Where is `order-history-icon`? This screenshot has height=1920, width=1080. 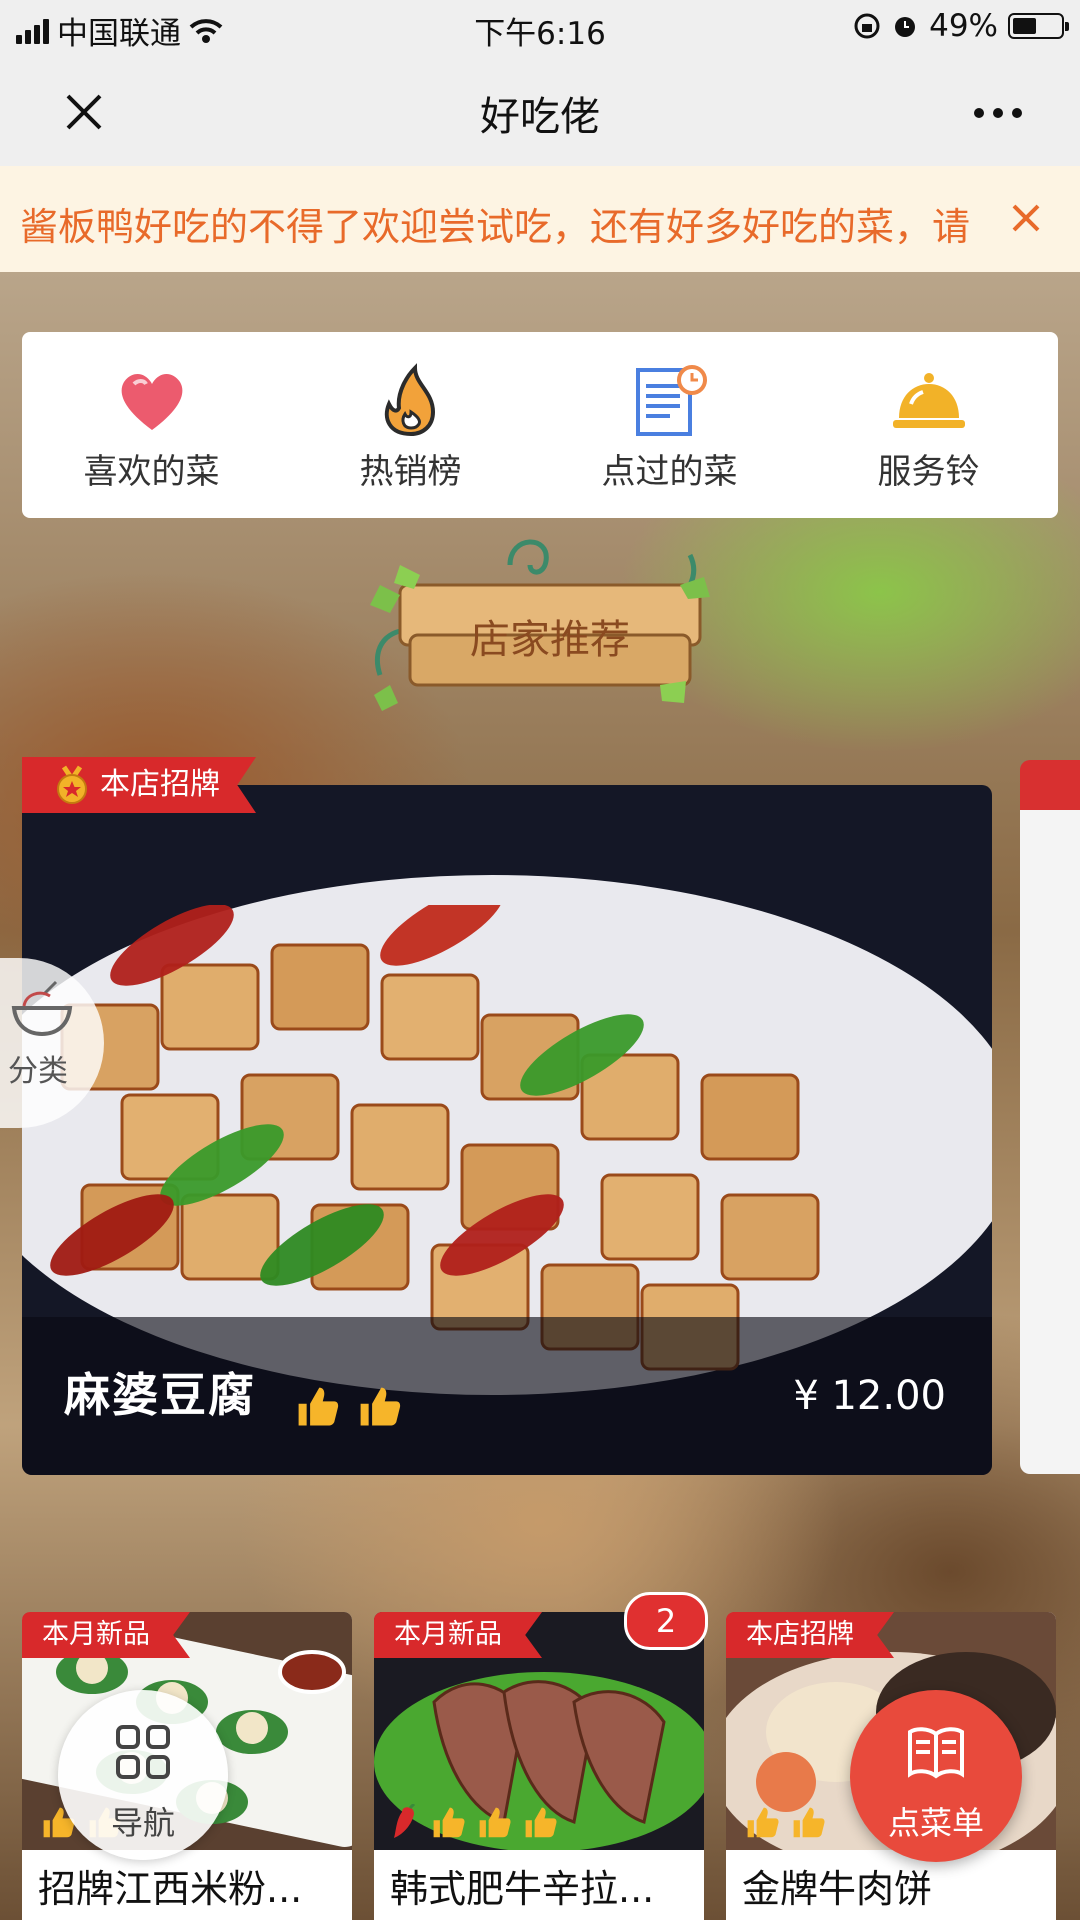 order-history-icon is located at coordinates (671, 400).